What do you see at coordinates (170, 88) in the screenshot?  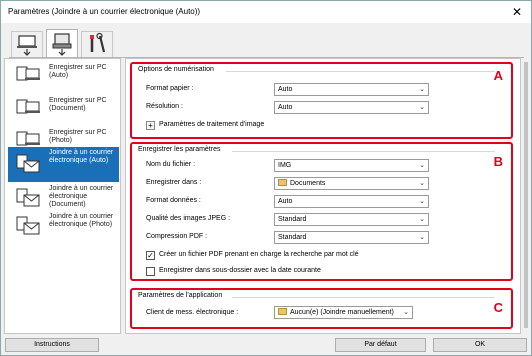 I see `paper-size-label: Format papier :` at bounding box center [170, 88].